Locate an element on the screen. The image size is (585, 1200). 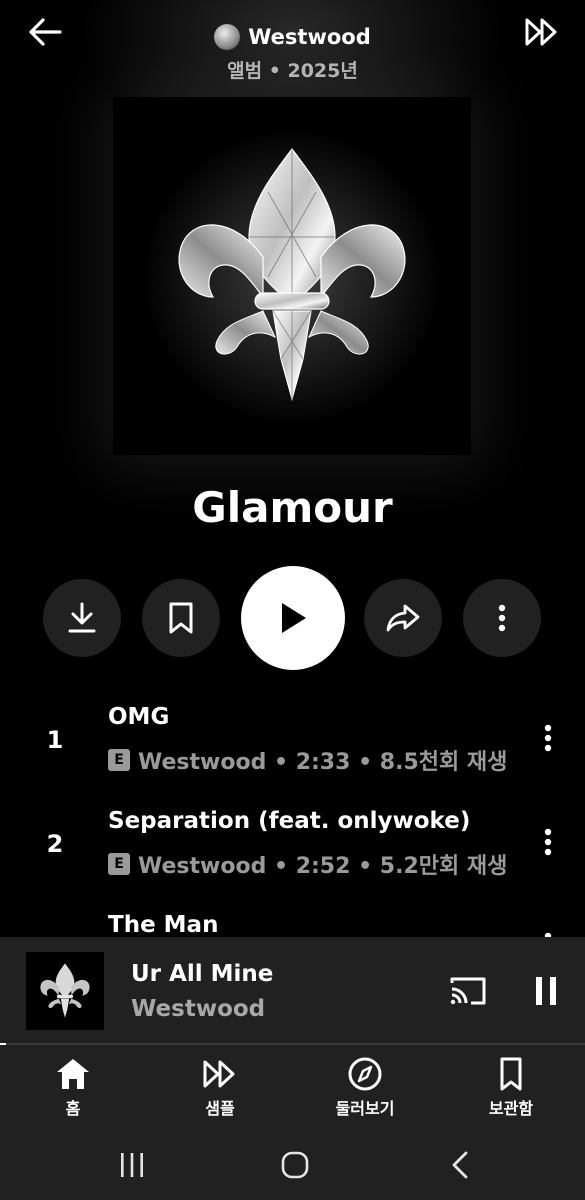
share-button is located at coordinates (403, 618).